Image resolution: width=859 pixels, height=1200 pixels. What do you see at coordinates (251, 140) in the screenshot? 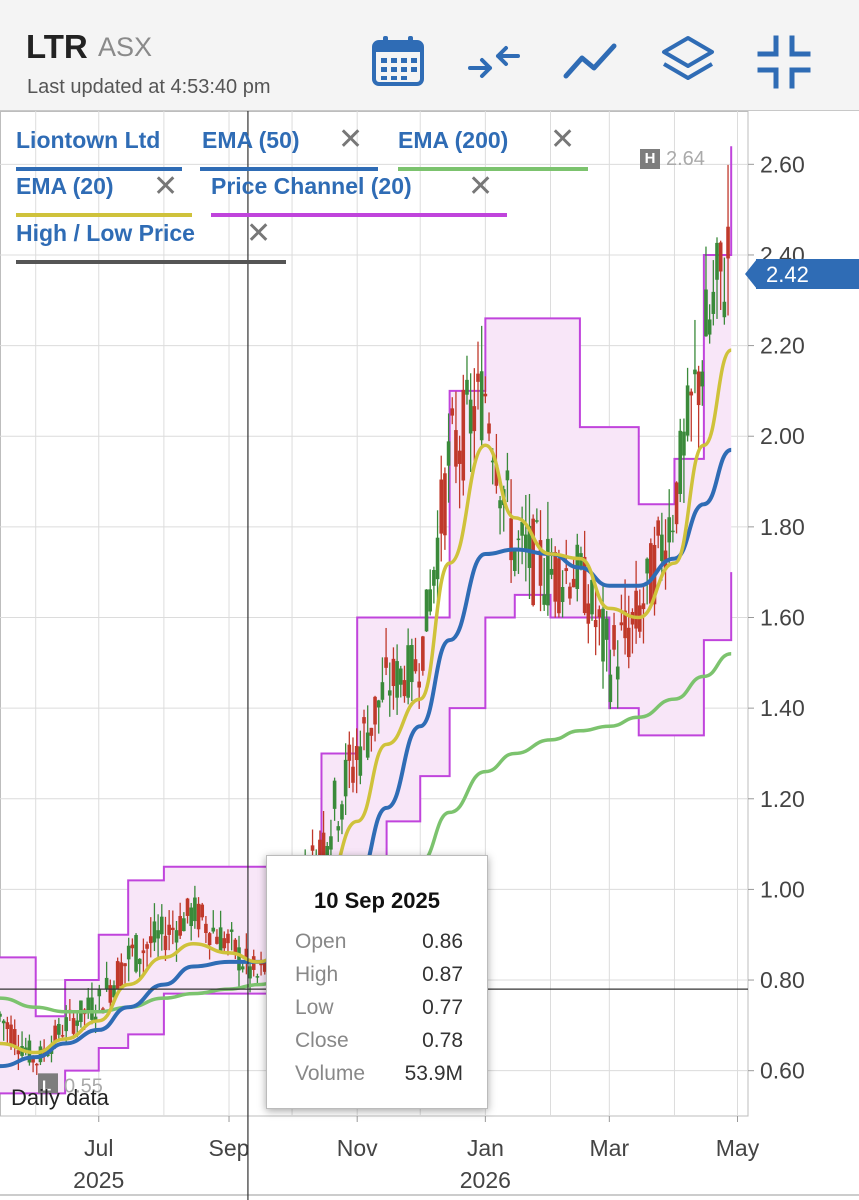
I see `legend-ema50: EMA (50)` at bounding box center [251, 140].